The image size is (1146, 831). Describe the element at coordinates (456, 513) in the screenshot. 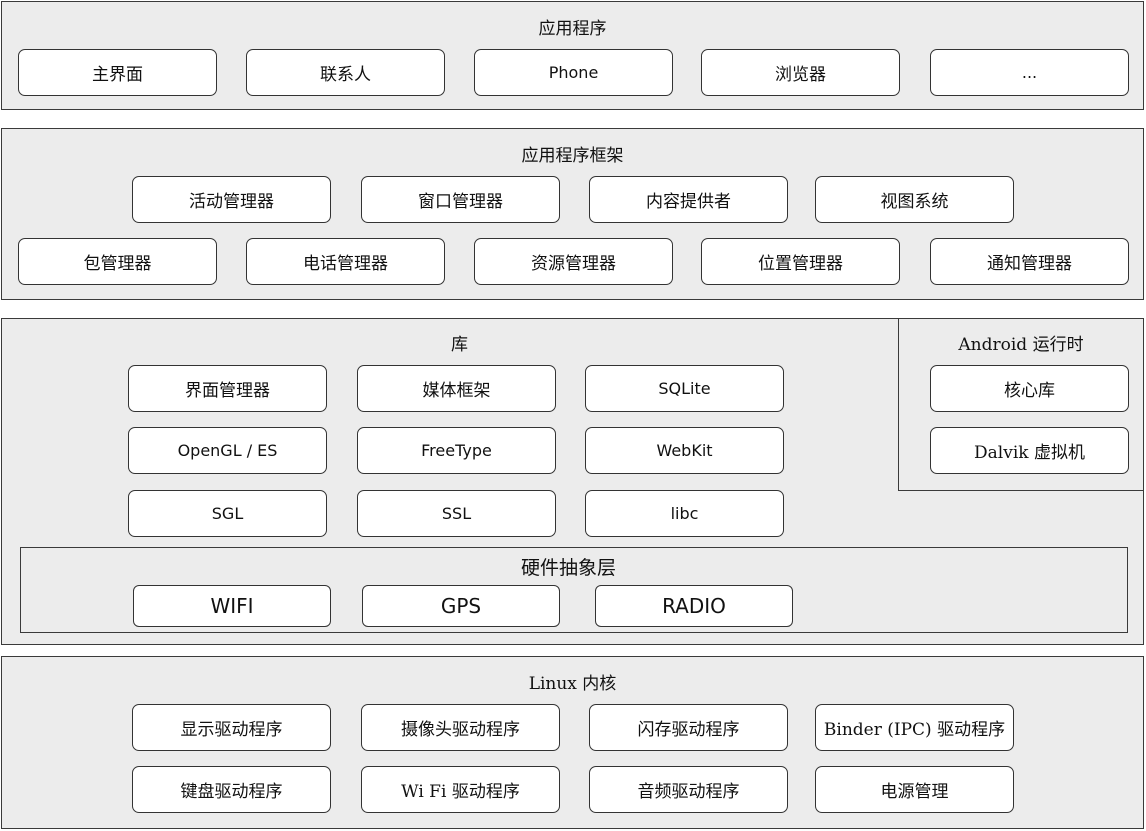

I see `lib-ssl: SSL` at that location.